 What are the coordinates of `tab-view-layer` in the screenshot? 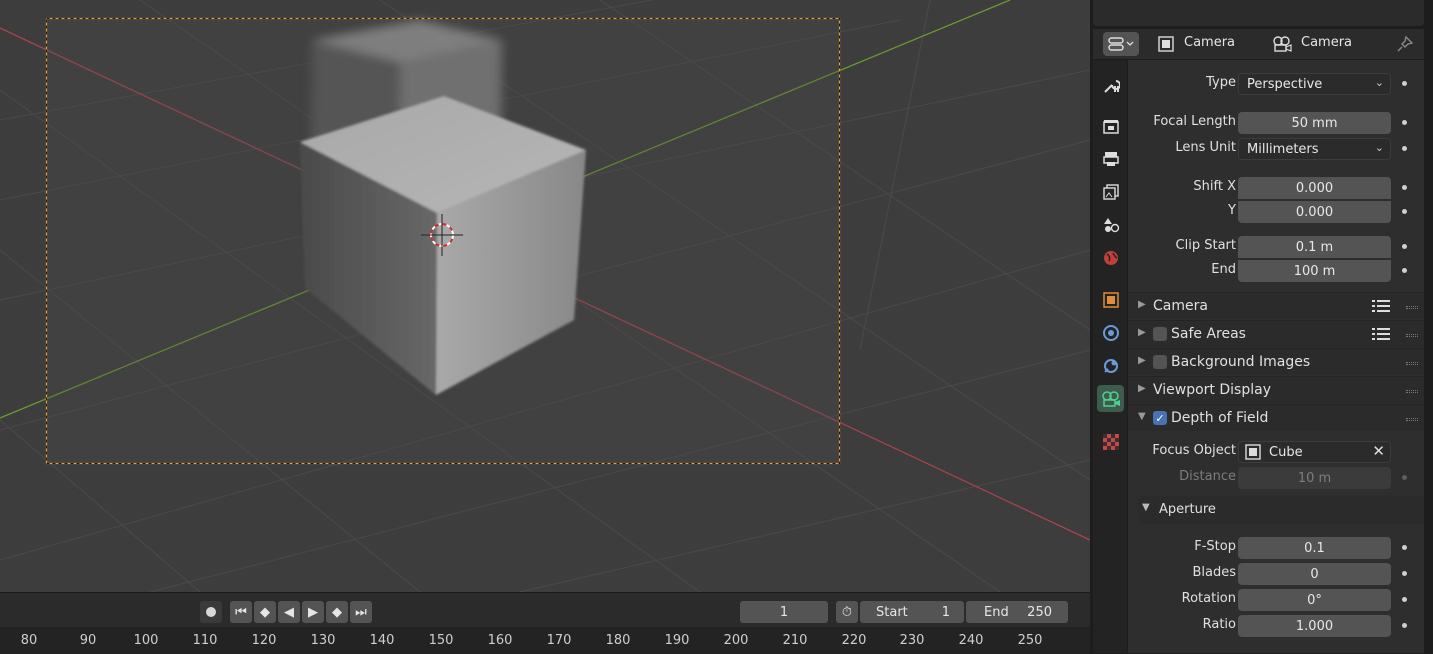 It's located at (1110, 191).